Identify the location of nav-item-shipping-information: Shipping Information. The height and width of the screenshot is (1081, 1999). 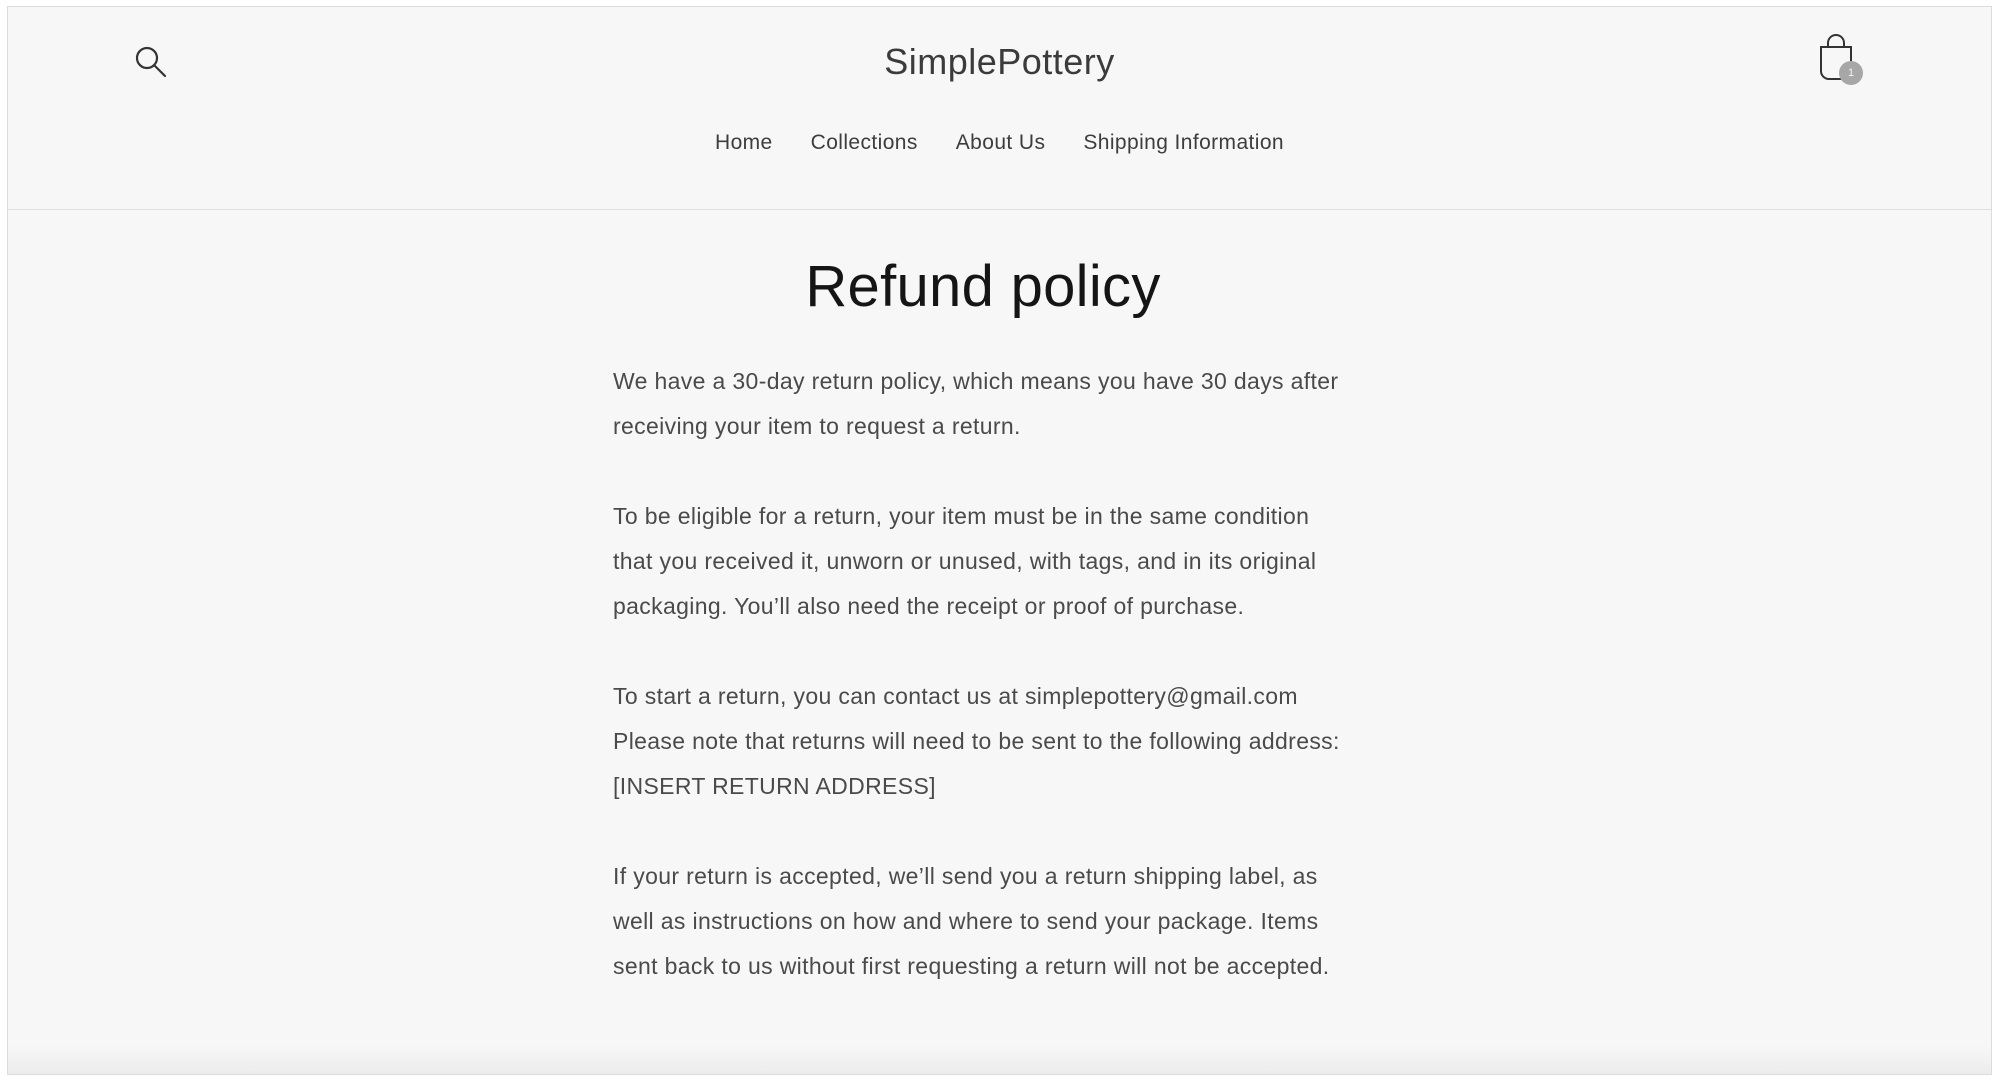
(1183, 143).